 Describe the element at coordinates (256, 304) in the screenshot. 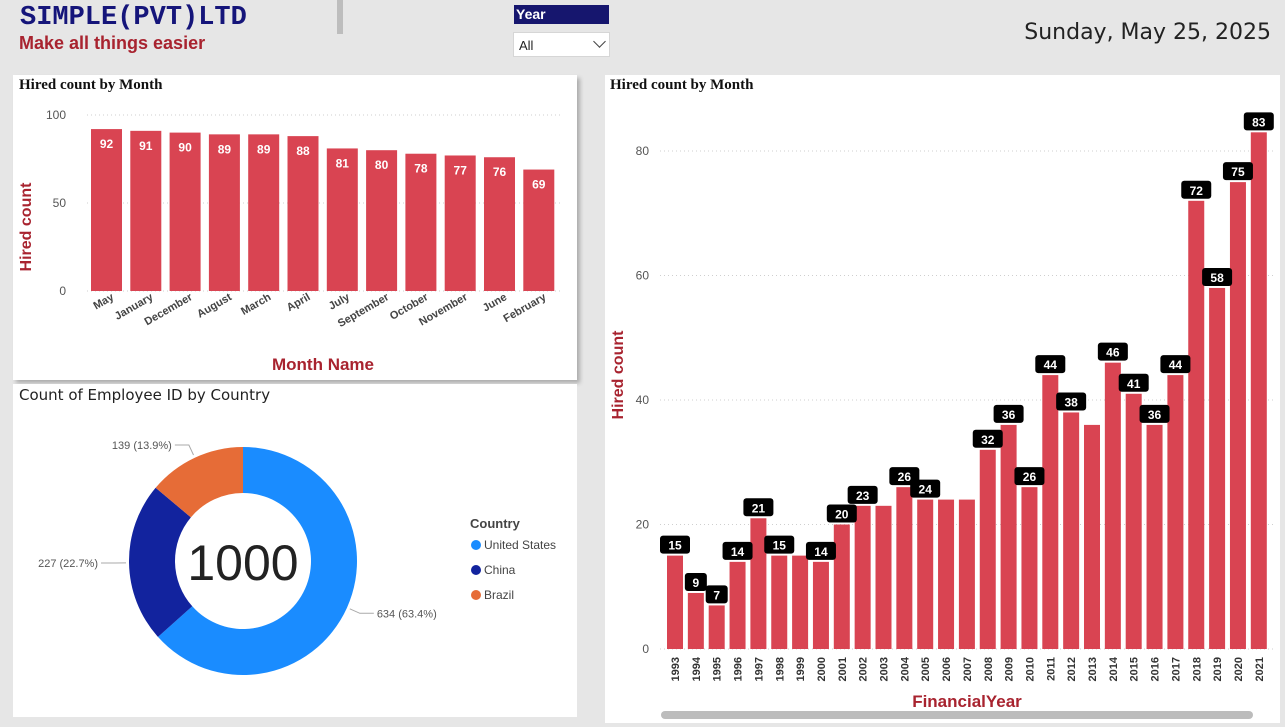

I see `x-tick-label: March` at that location.